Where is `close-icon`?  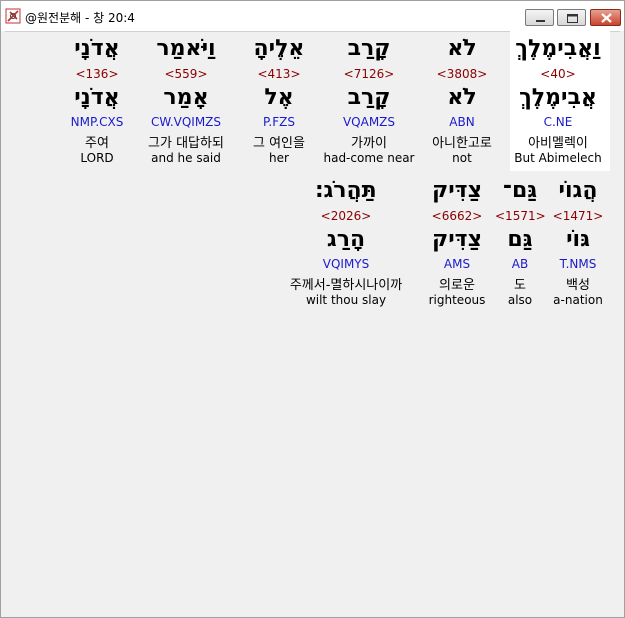 close-icon is located at coordinates (606, 18).